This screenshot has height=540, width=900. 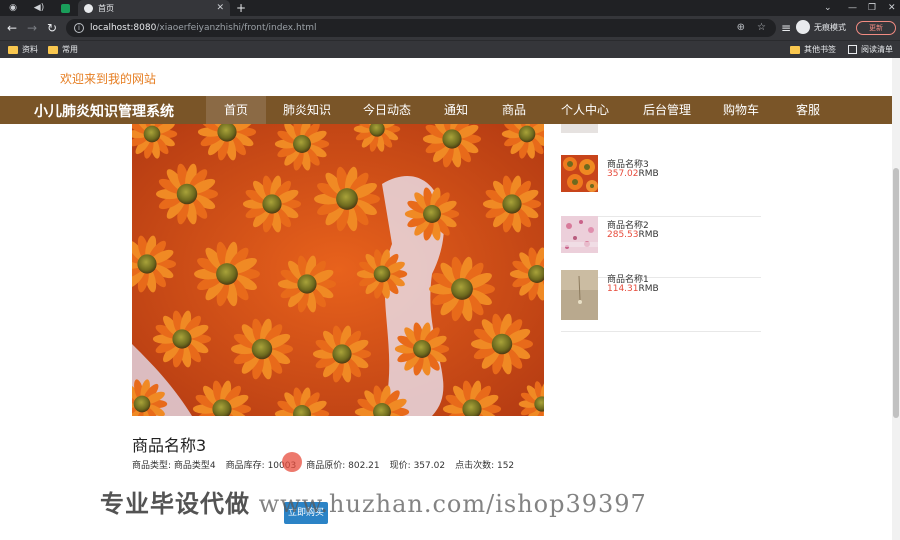 What do you see at coordinates (892, 8) in the screenshot?
I see `window-close-icon: ✕` at bounding box center [892, 8].